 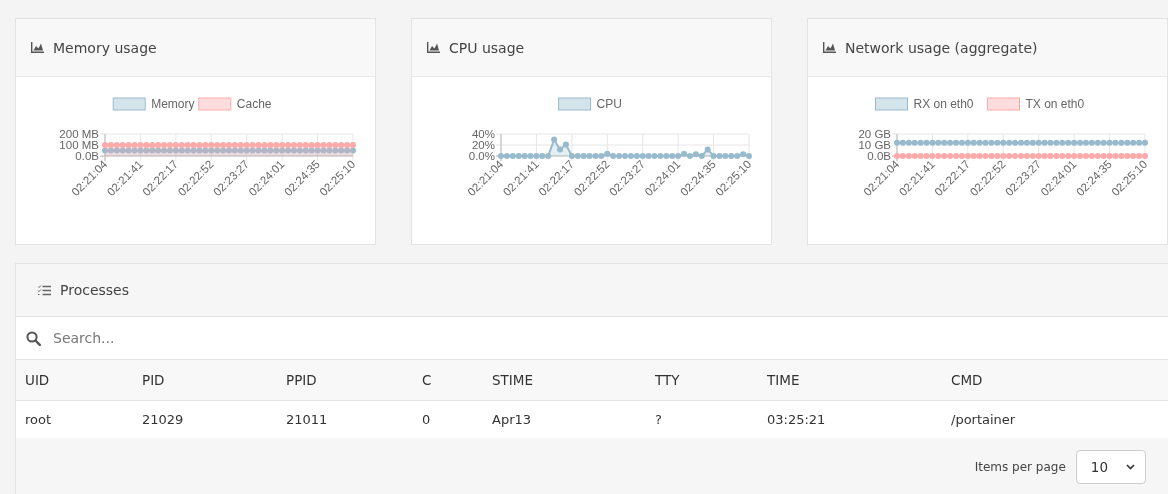 What do you see at coordinates (1020, 467) in the screenshot?
I see `items-per-page-label: Items per page` at bounding box center [1020, 467].